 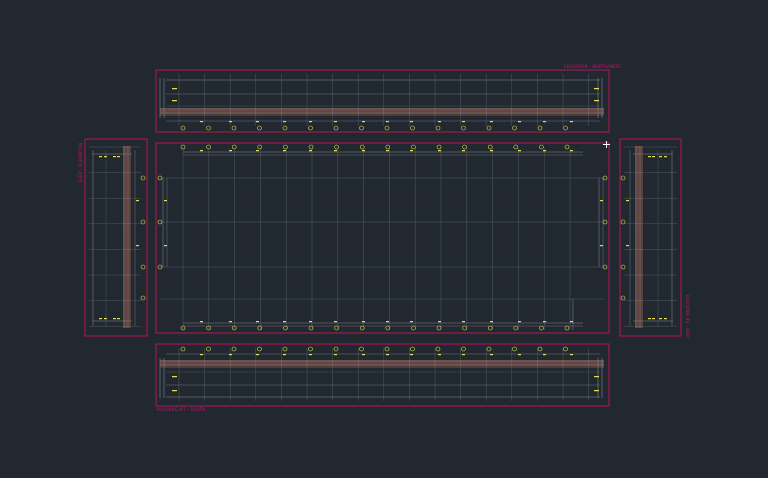 What do you see at coordinates (382, 101) in the screenshot?
I see `view-north-elevation` at bounding box center [382, 101].